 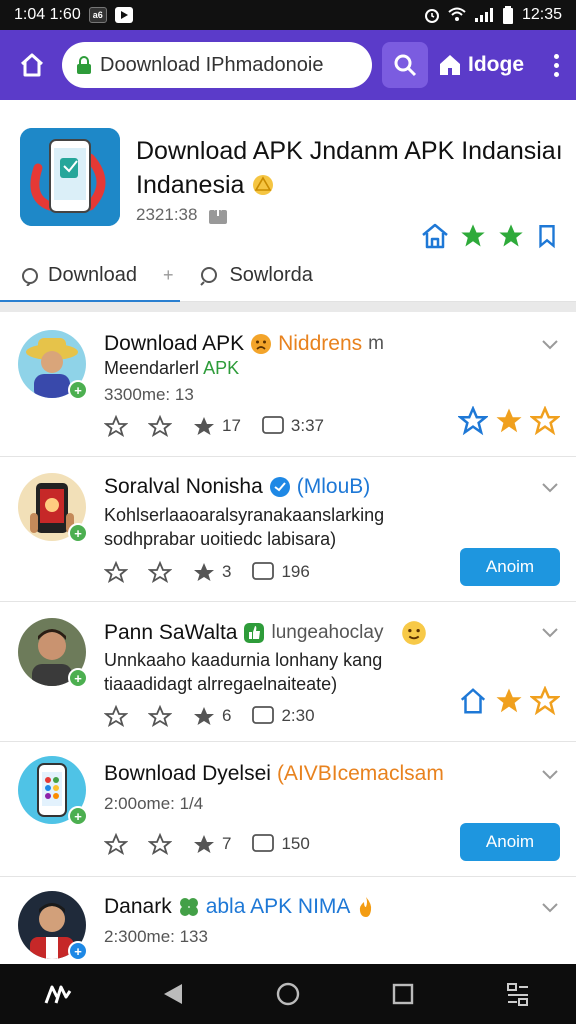 What do you see at coordinates (490, 236) in the screenshot?
I see `header-actions` at bounding box center [490, 236].